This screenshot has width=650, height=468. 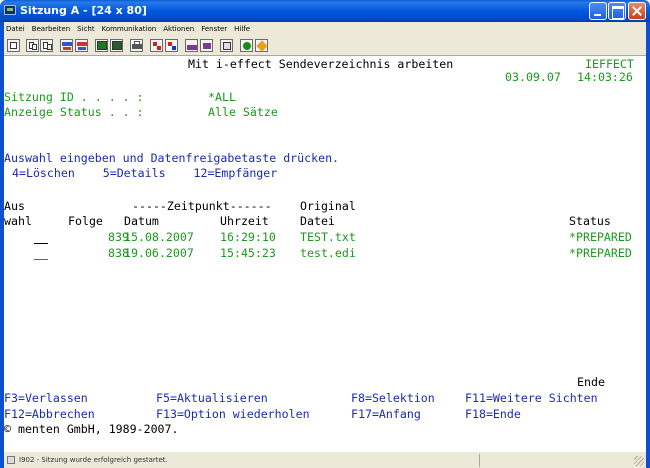 I want to click on menu-kommunikation: Kommunikation, so click(x=129, y=29).